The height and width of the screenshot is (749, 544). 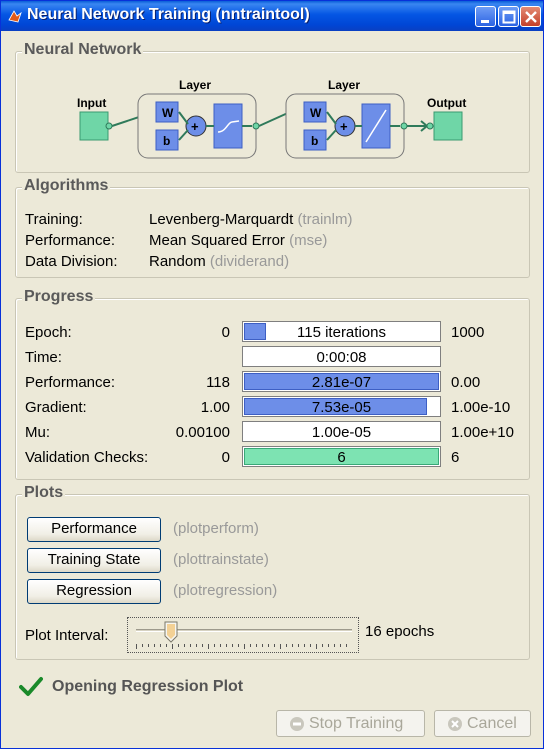 I want to click on regression-plot-fn: (plotregression), so click(x=225, y=590).